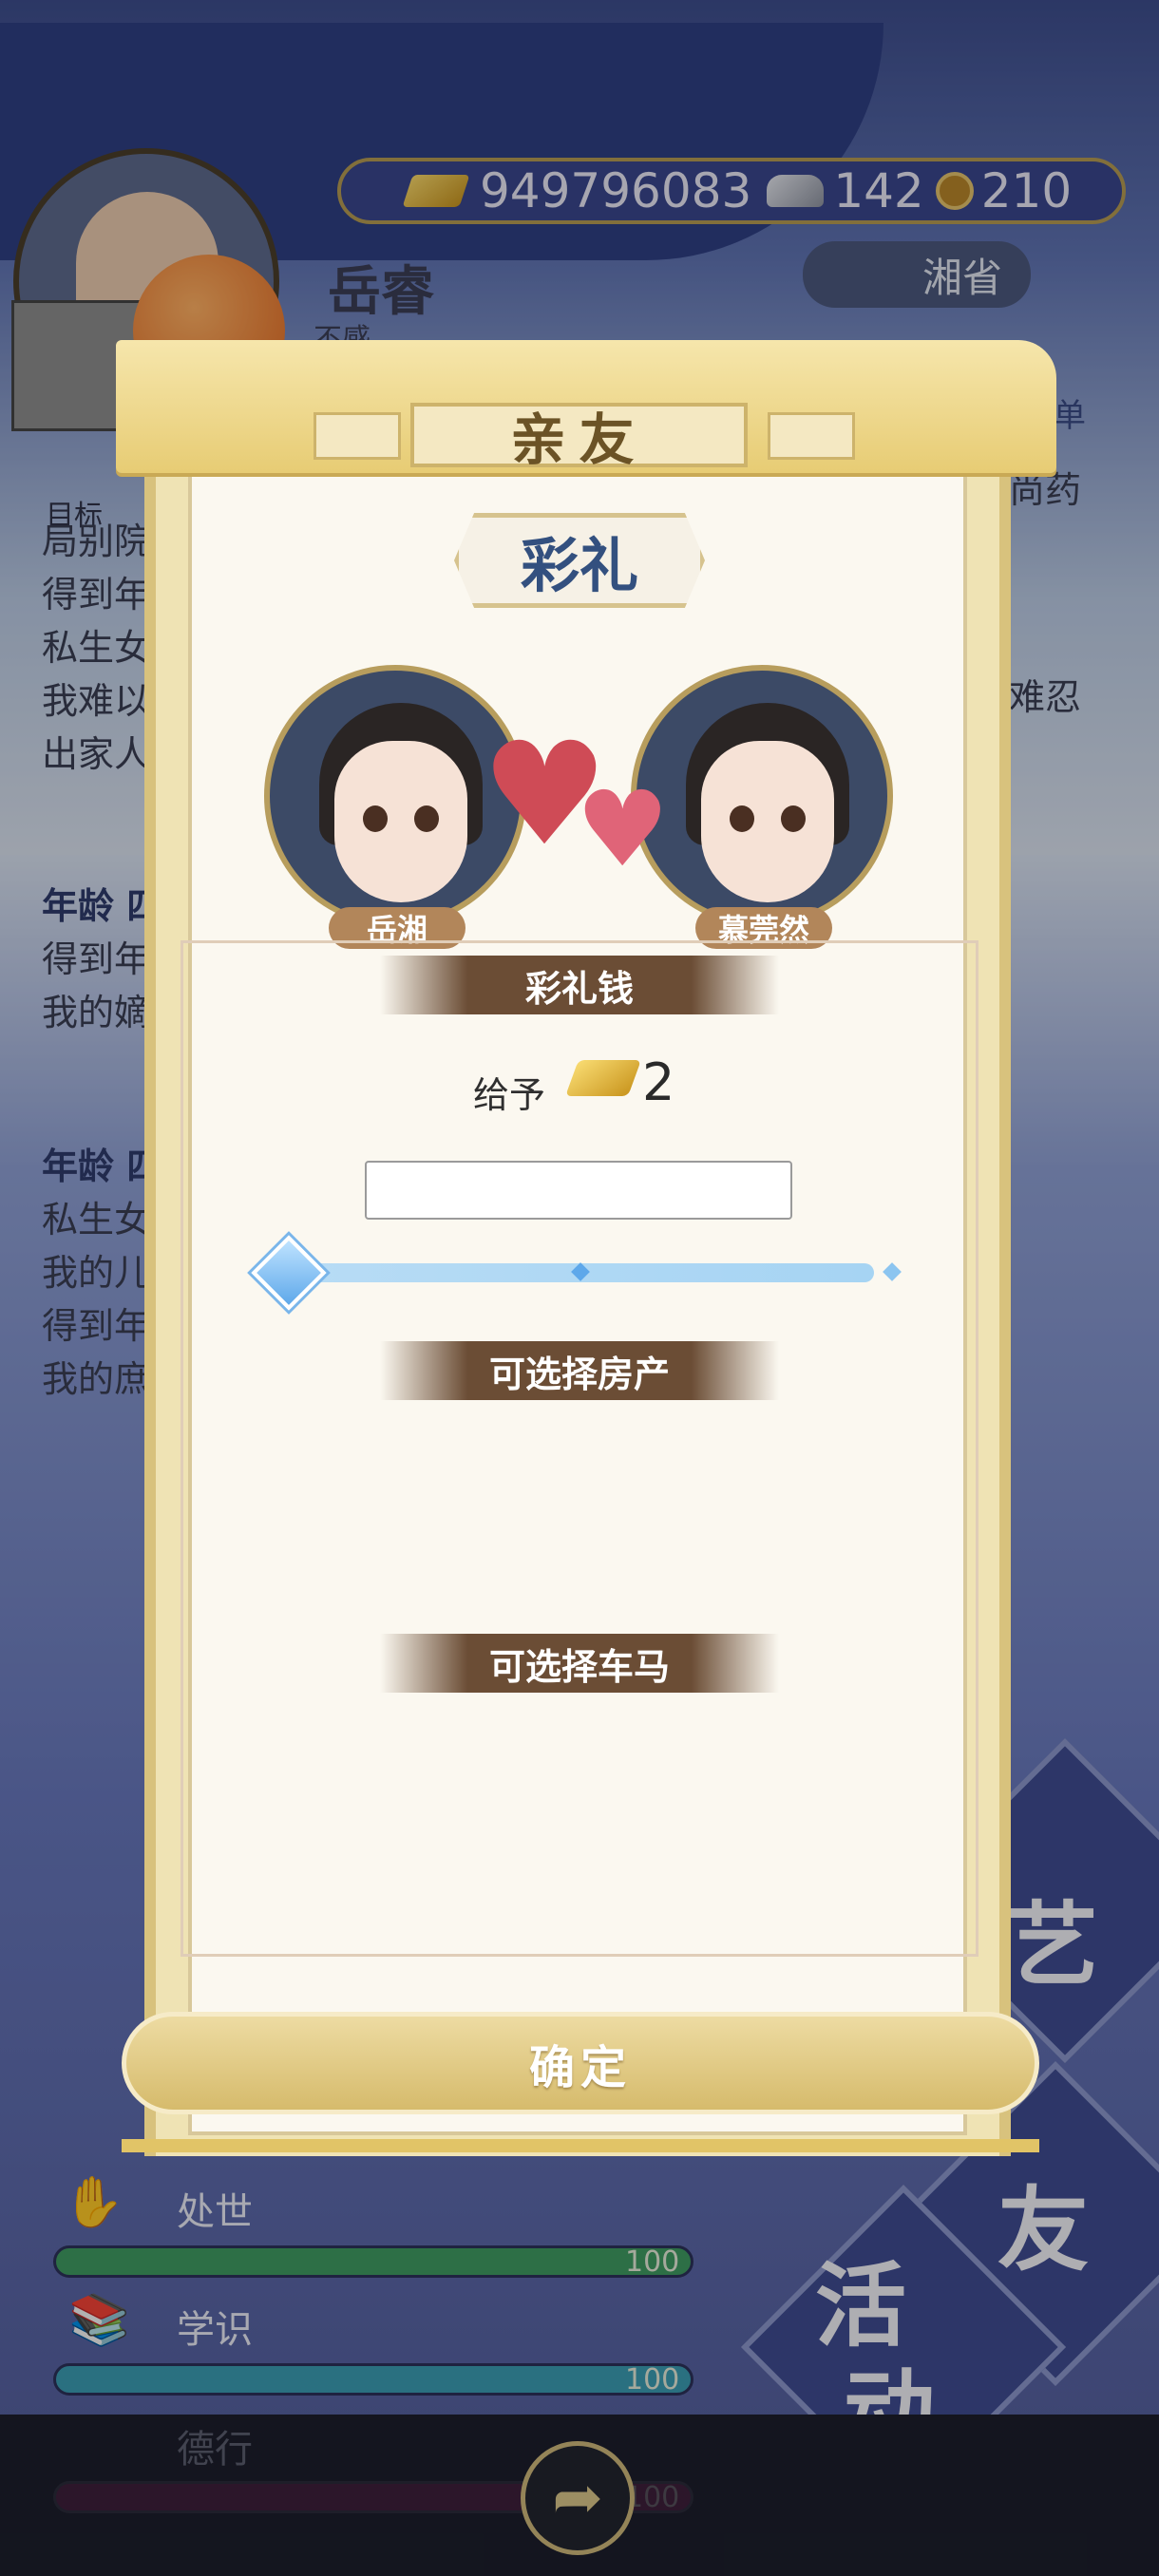 Image resolution: width=1159 pixels, height=2576 pixels. I want to click on section-vehicle-label: 可选择车马, so click(579, 1666).